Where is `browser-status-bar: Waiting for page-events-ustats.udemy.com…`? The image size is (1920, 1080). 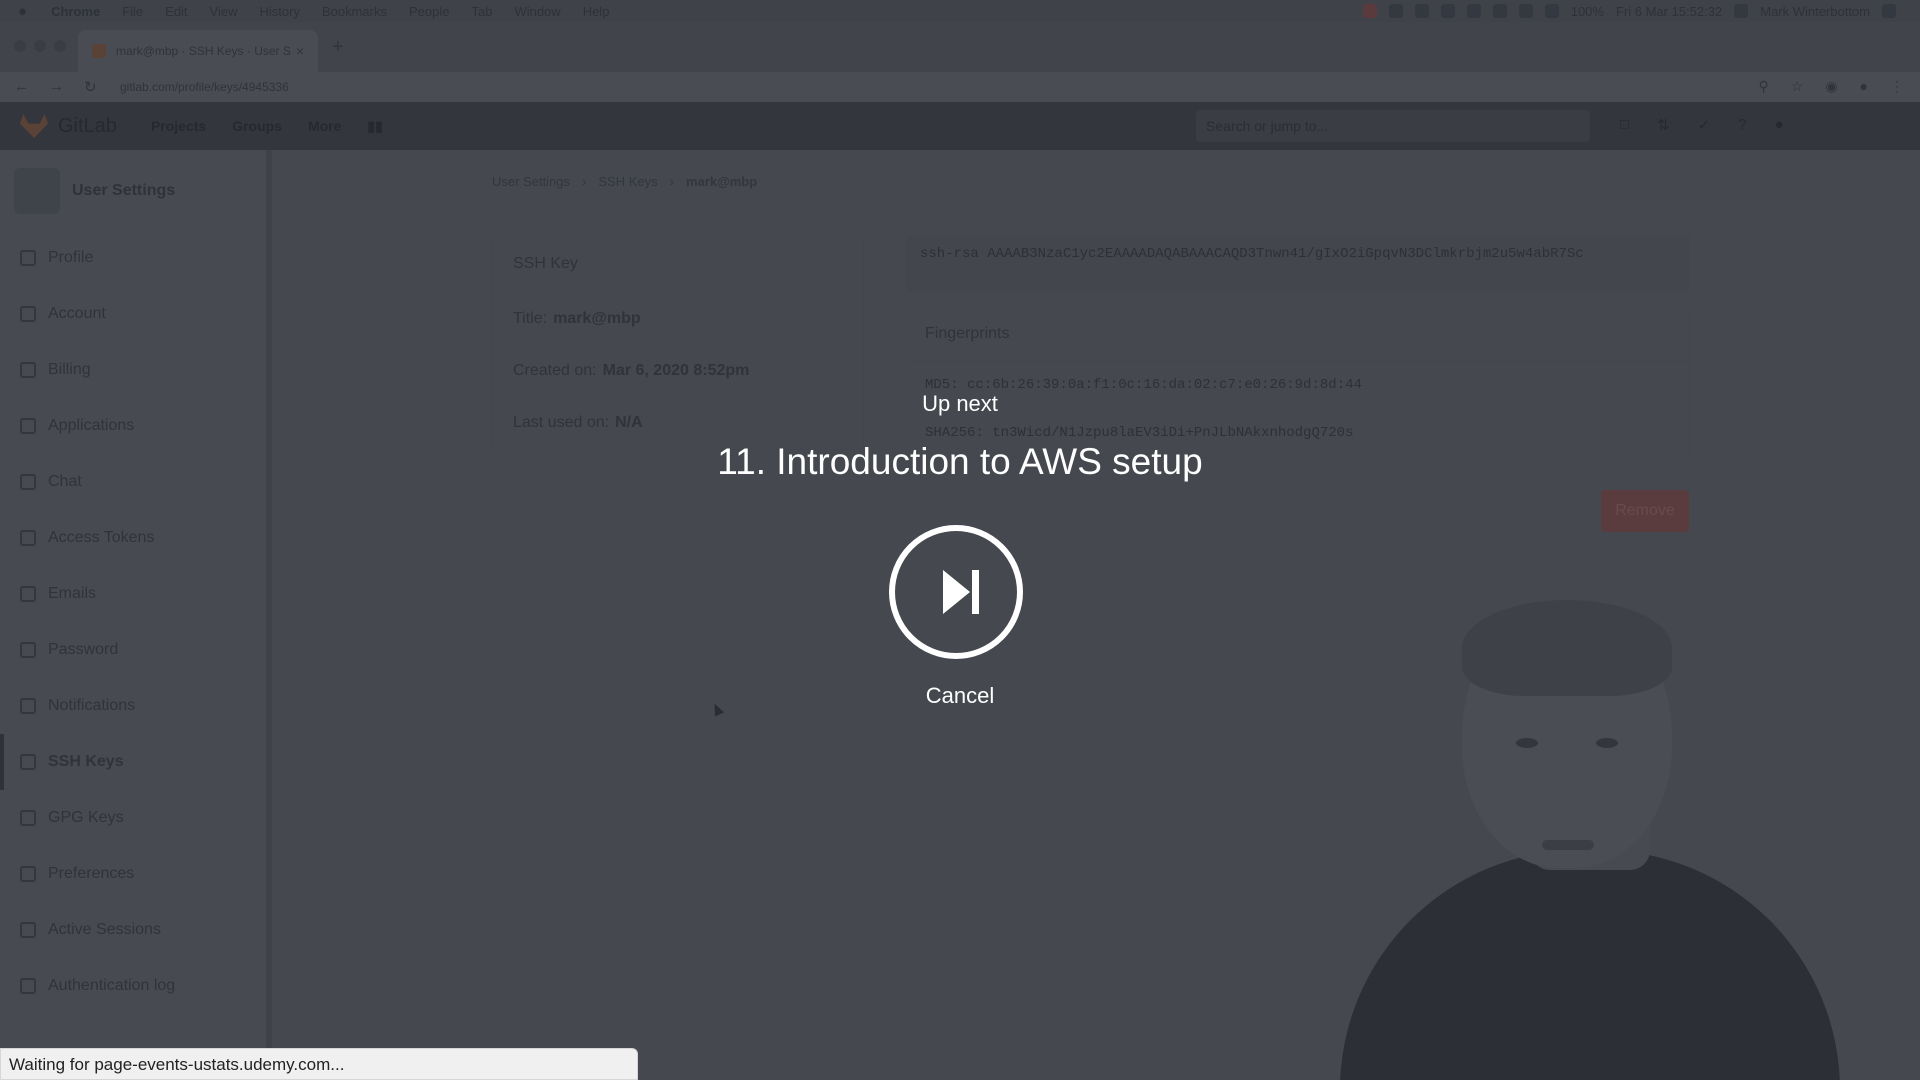 browser-status-bar: Waiting for page-events-ustats.udemy.com… is located at coordinates (319, 1064).